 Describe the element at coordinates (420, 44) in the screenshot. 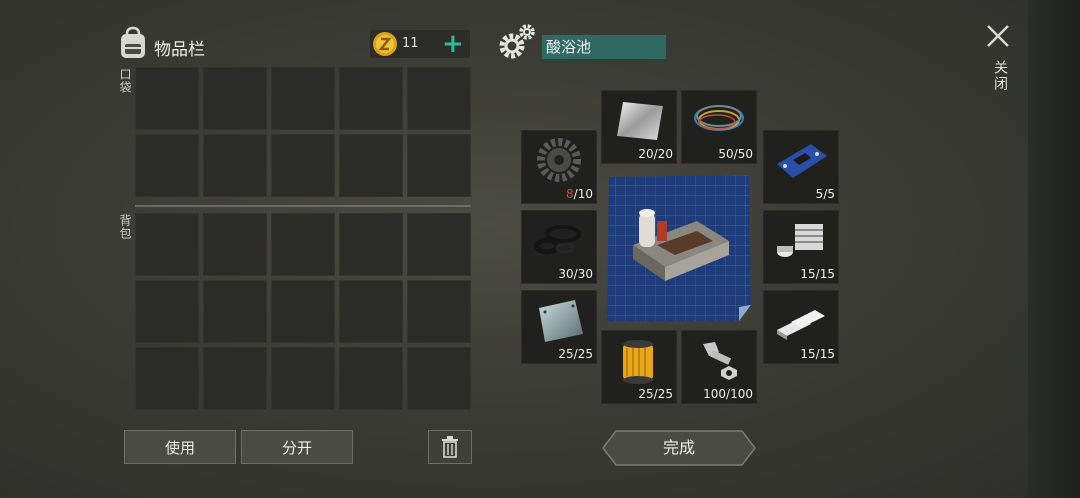

I see `coin-balance: 11 +` at that location.